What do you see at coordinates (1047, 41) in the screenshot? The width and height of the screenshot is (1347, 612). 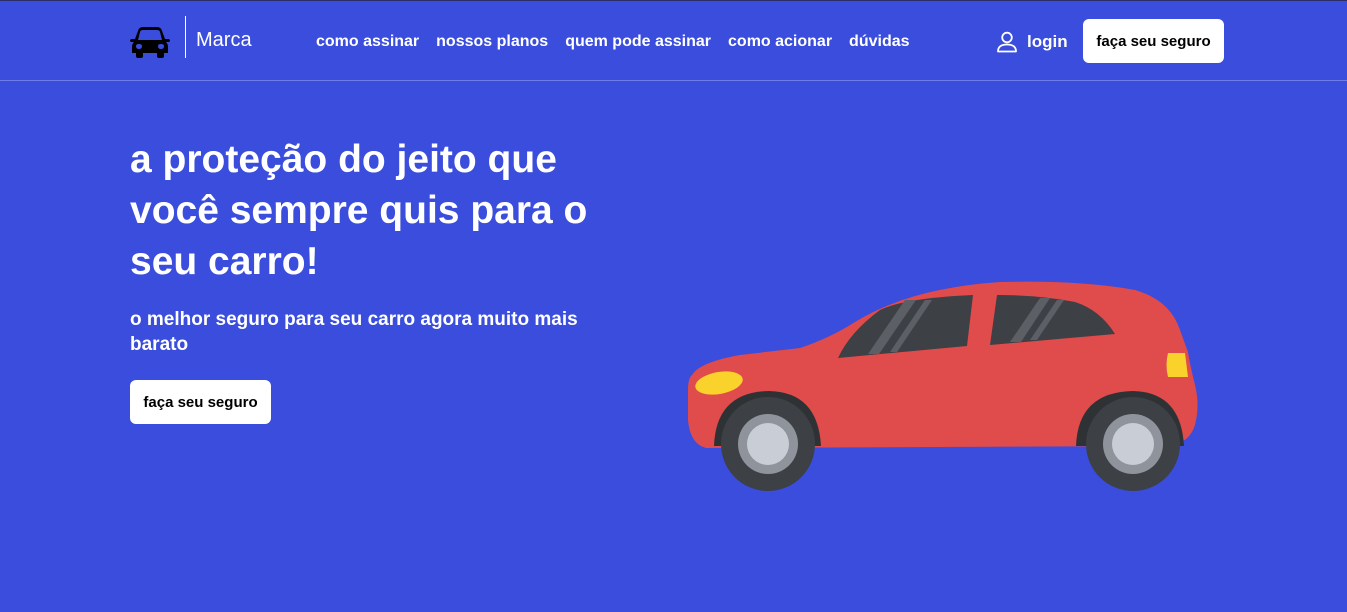 I see `login-label: login` at bounding box center [1047, 41].